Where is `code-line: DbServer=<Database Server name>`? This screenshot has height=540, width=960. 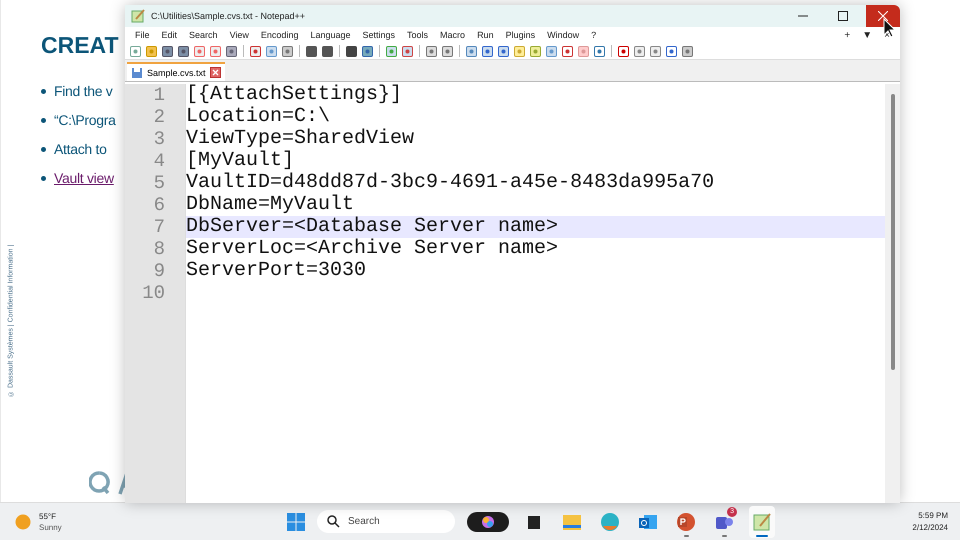
code-line: DbServer=<Database Server name> is located at coordinates (372, 226).